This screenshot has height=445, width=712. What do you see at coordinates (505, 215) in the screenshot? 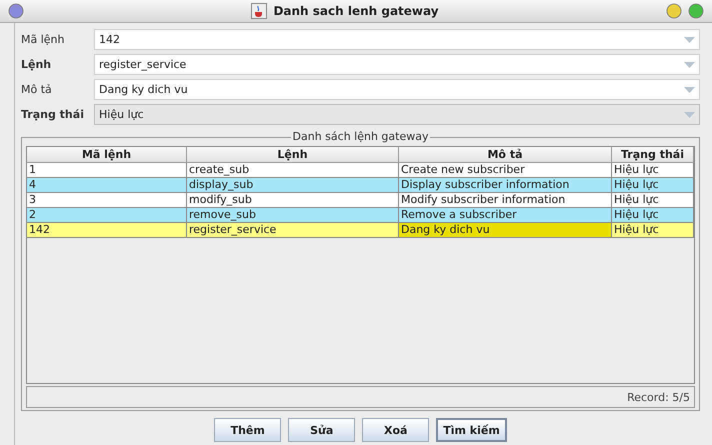
I see `table-cell: Remove a subscriber` at bounding box center [505, 215].